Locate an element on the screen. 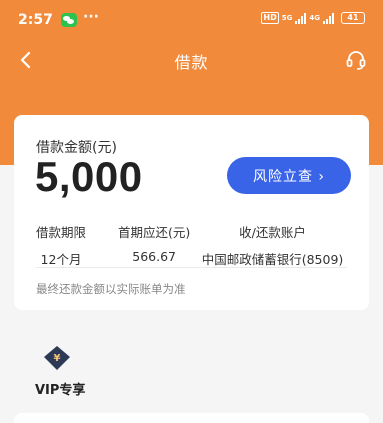  loan-term-value: 12个月 is located at coordinates (61, 259).